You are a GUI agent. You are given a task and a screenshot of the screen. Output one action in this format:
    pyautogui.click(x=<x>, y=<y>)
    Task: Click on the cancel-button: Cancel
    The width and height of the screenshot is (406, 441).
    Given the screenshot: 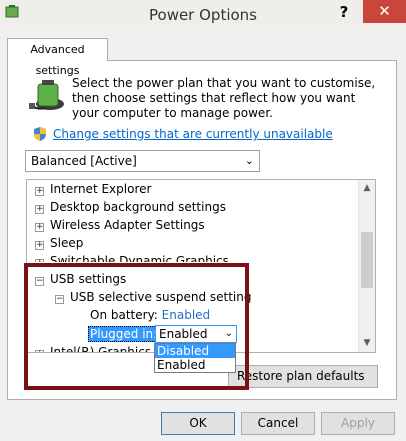 What is the action you would take?
    pyautogui.click(x=278, y=423)
    